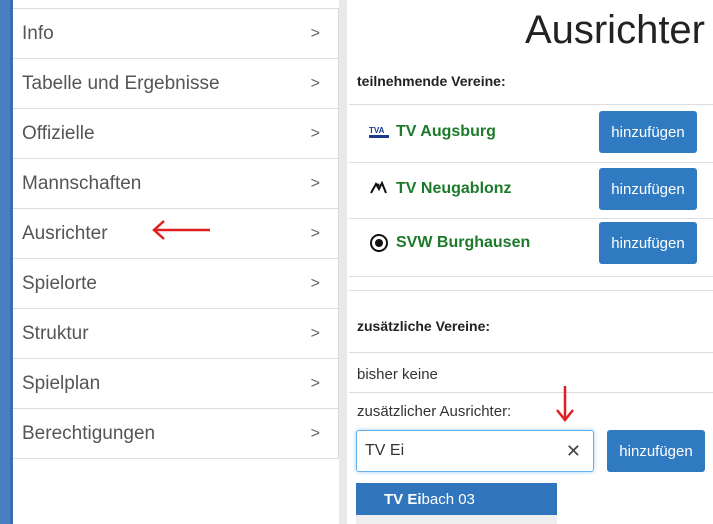  I want to click on no-additional-clubs-text: bisher keine, so click(397, 374).